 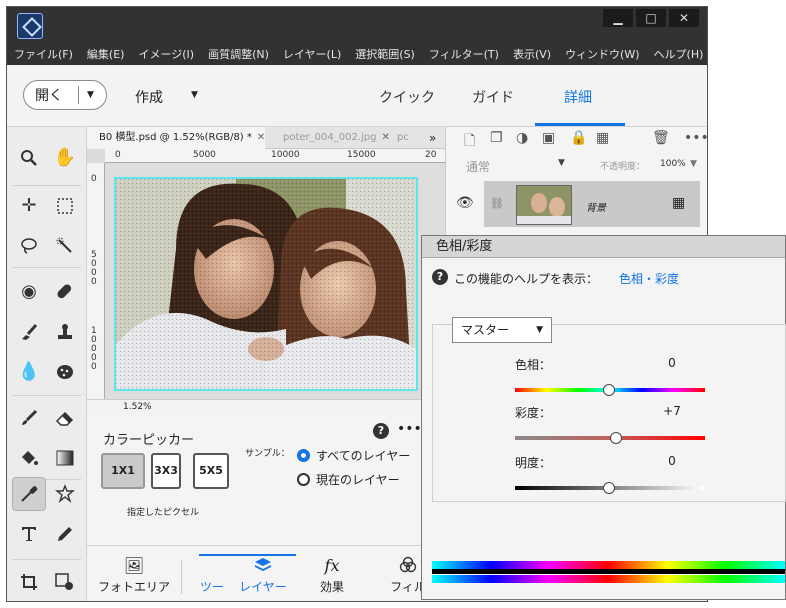 I want to click on marquee-icon, so click(x=65, y=206).